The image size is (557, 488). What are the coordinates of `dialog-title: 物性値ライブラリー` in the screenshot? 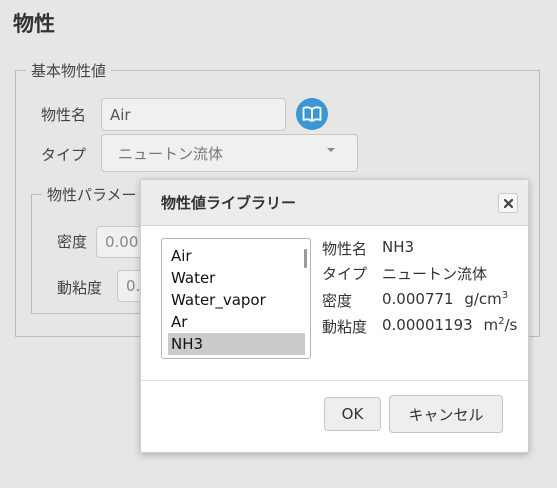 It's located at (229, 203).